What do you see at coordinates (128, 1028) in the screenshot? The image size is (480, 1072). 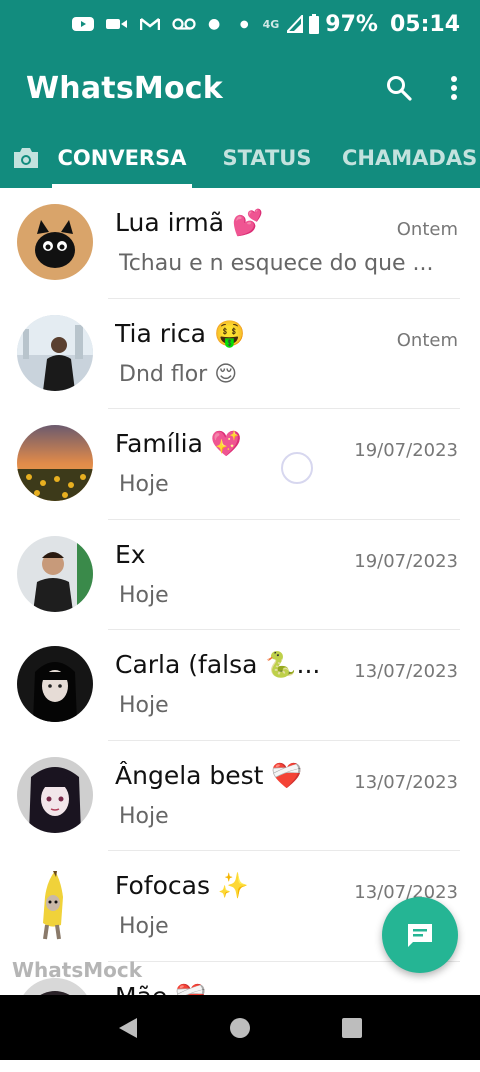 I see `back-icon` at bounding box center [128, 1028].